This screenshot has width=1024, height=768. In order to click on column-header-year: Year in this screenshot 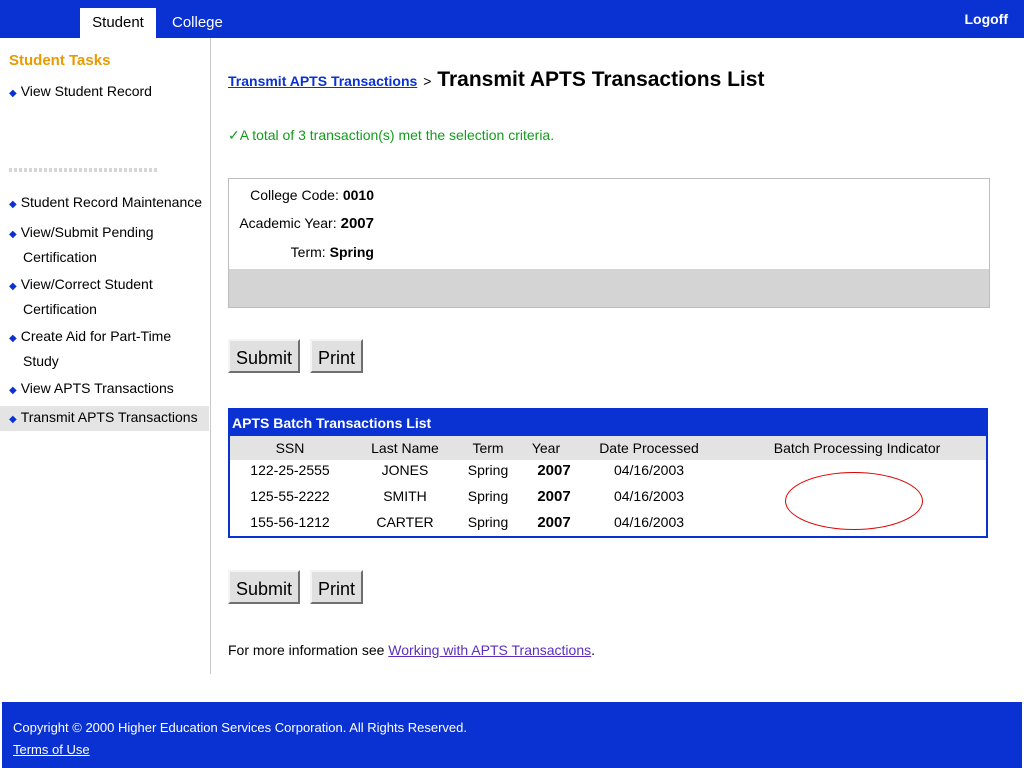, I will do `click(546, 448)`.